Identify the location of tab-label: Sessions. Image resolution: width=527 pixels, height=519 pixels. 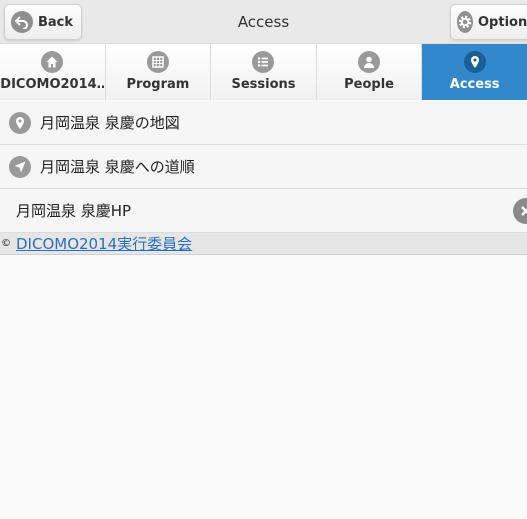
(263, 84).